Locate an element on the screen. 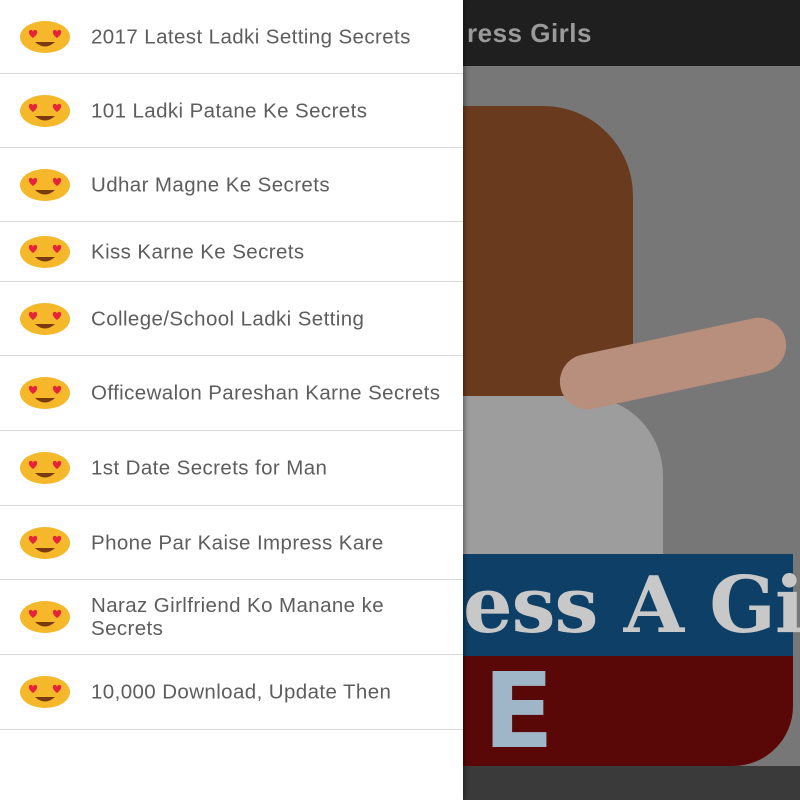 Image resolution: width=800 pixels, height=800 pixels. menu-item-1st-date-secrets: 1st Date Secrets for Man is located at coordinates (231, 468).